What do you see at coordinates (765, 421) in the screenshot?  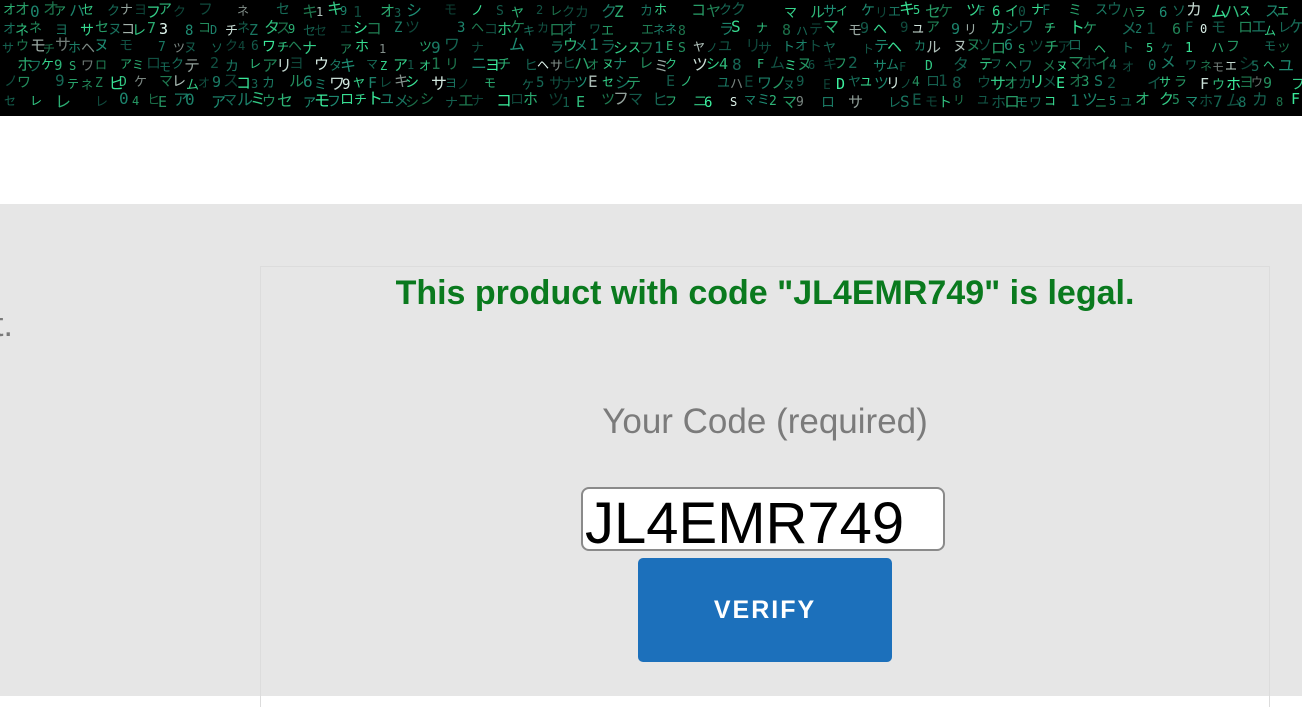 I see `code-field-label: Your Code (required)` at bounding box center [765, 421].